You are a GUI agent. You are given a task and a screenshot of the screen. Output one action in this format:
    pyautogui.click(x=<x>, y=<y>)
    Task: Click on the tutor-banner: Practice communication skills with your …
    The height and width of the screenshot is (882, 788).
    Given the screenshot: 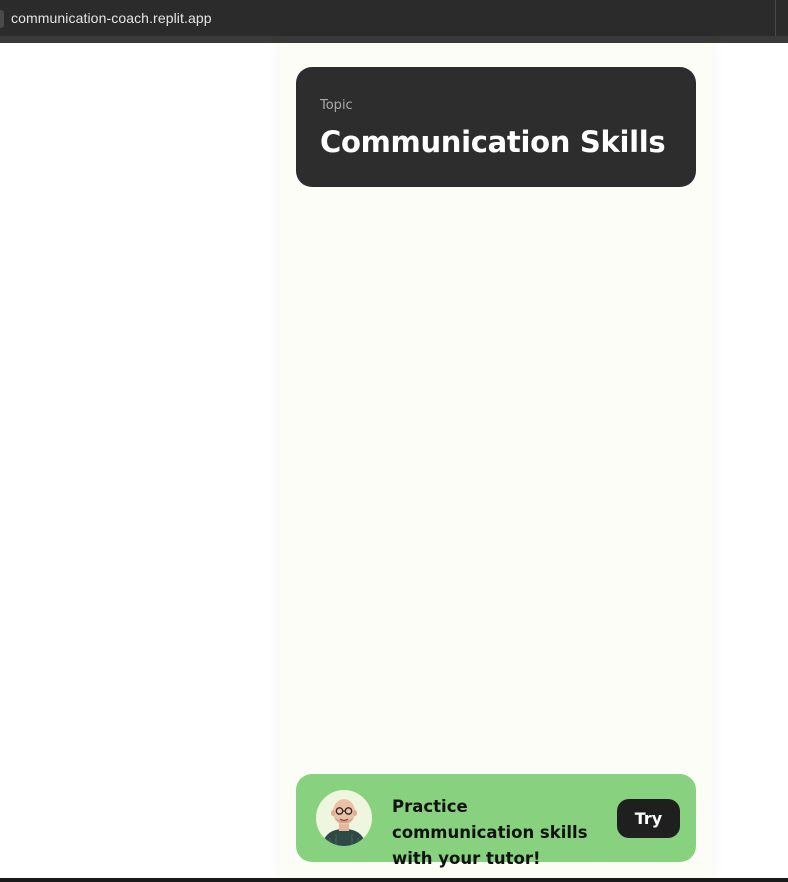 What is the action you would take?
    pyautogui.click(x=496, y=821)
    